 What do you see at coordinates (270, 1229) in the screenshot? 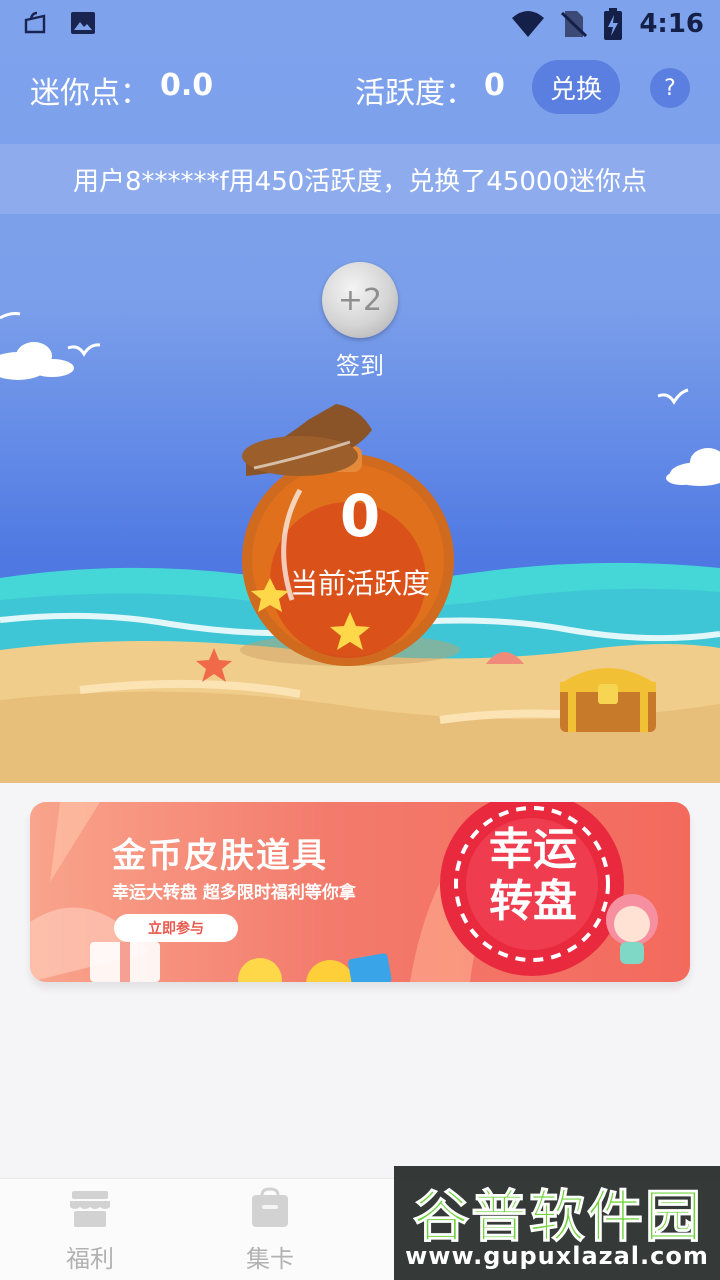
I see `nav-item-cards: 集卡` at bounding box center [270, 1229].